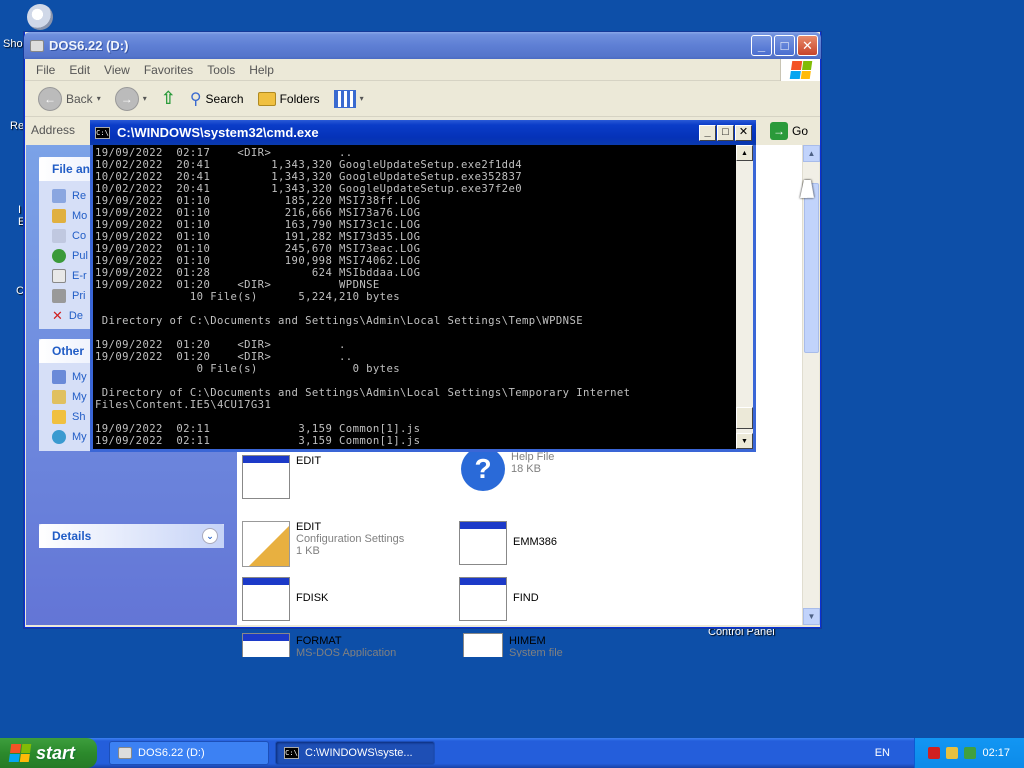 The width and height of the screenshot is (1024, 768). Describe the element at coordinates (507, 469) in the screenshot. I see `file-item-help: ? Help File 18 KB` at that location.